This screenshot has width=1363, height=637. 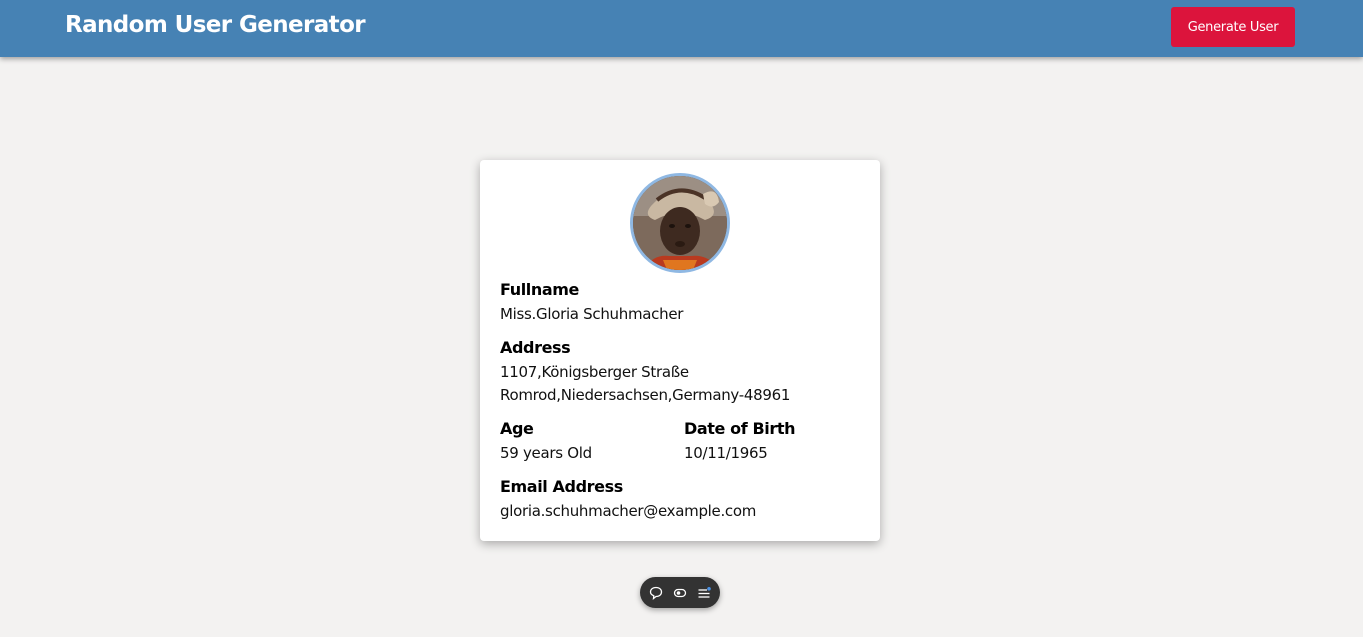 I want to click on age-label: Age, so click(x=517, y=428).